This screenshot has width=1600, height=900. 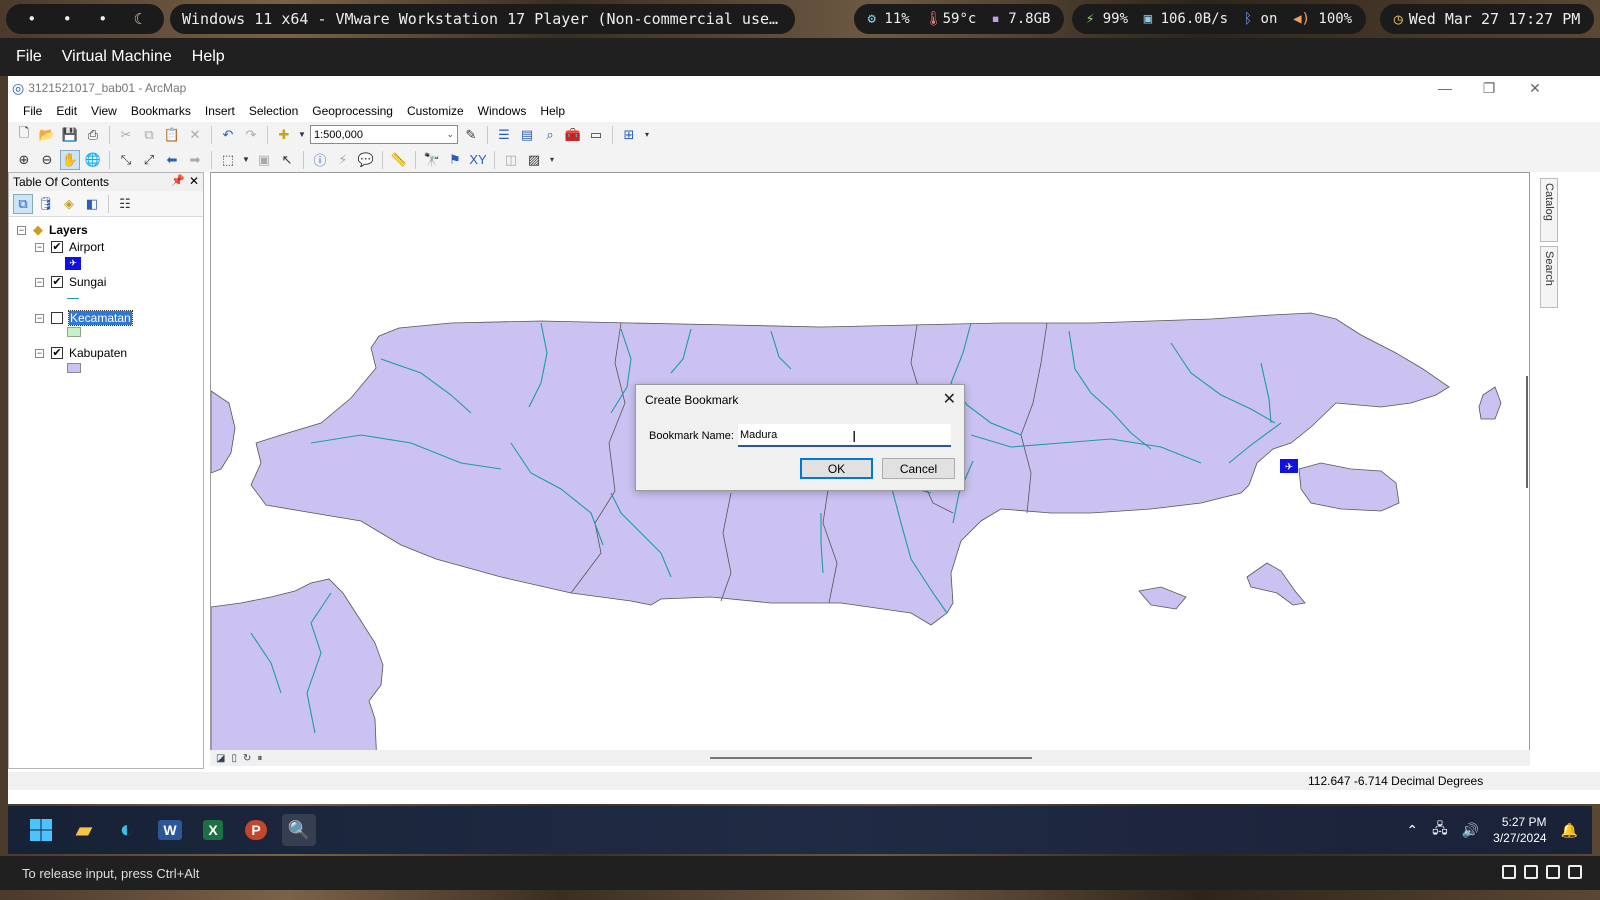 I want to click on add-data-icon: ✚, so click(x=284, y=135).